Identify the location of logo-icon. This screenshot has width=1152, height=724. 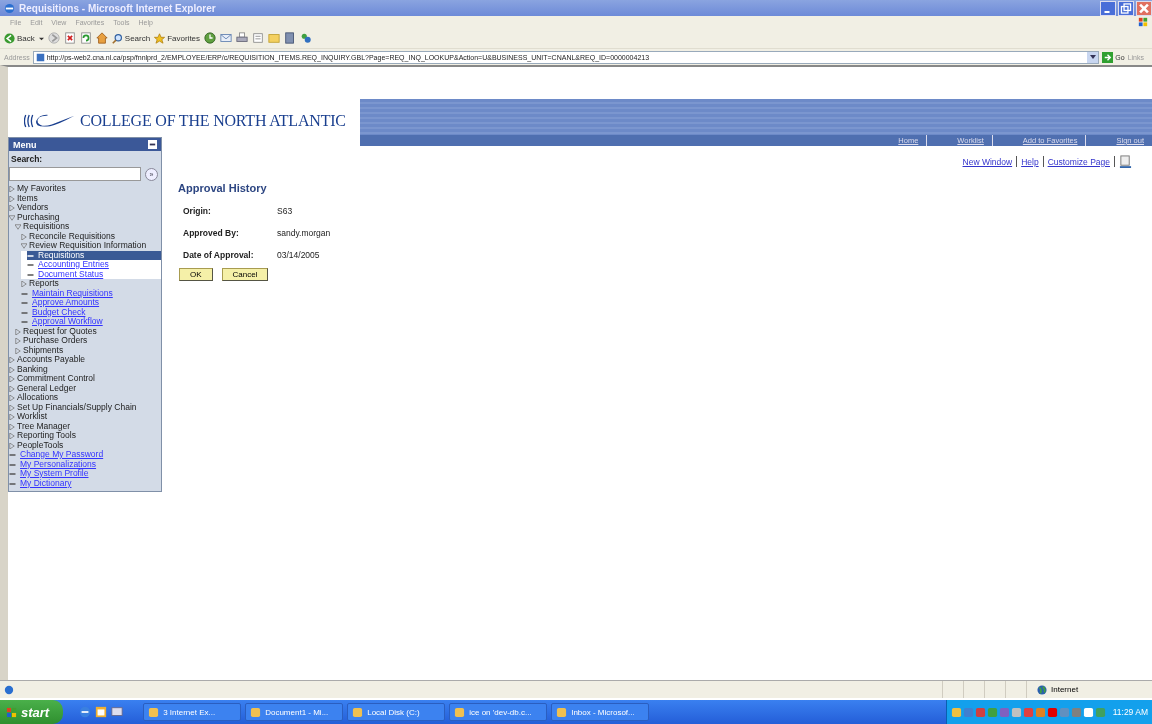
(50, 121).